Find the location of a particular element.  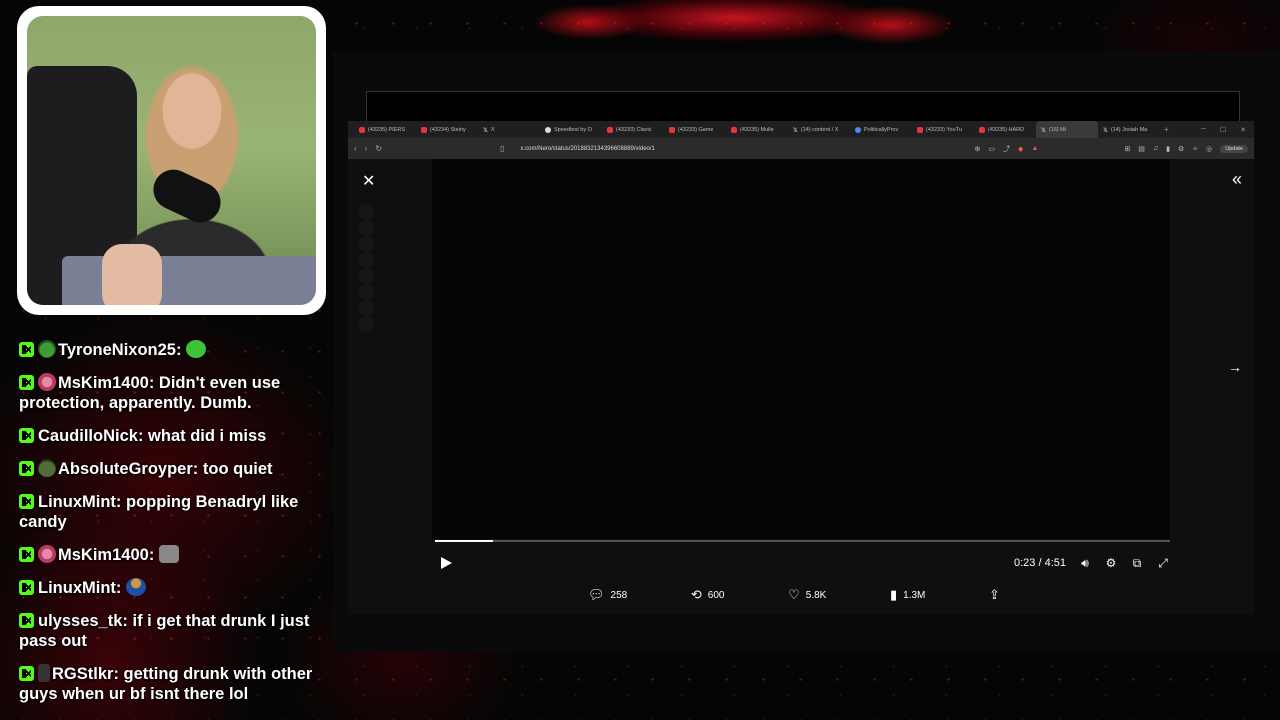

browser-tab: Speedtest by O is located at coordinates (571, 129).